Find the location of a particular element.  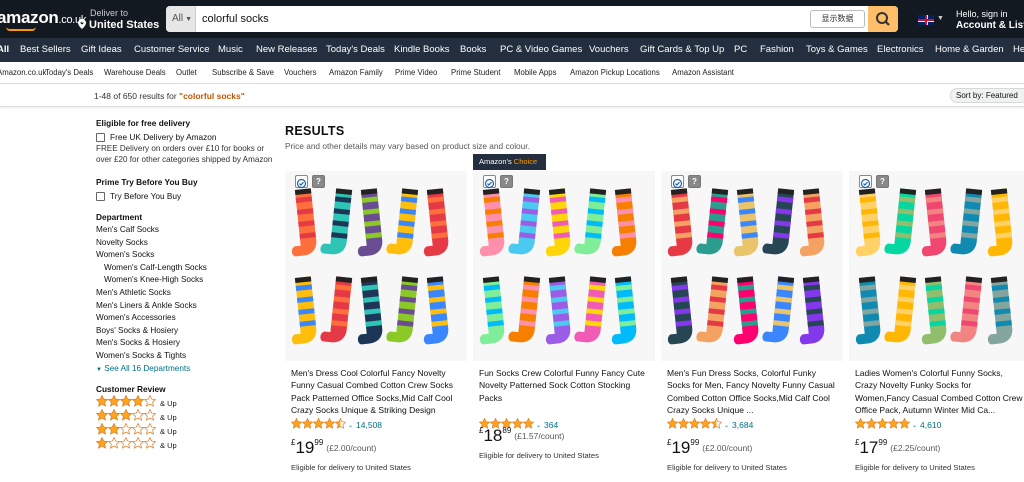

subnav-amazon-assistant: Amazon Assistant is located at coordinates (703, 72).